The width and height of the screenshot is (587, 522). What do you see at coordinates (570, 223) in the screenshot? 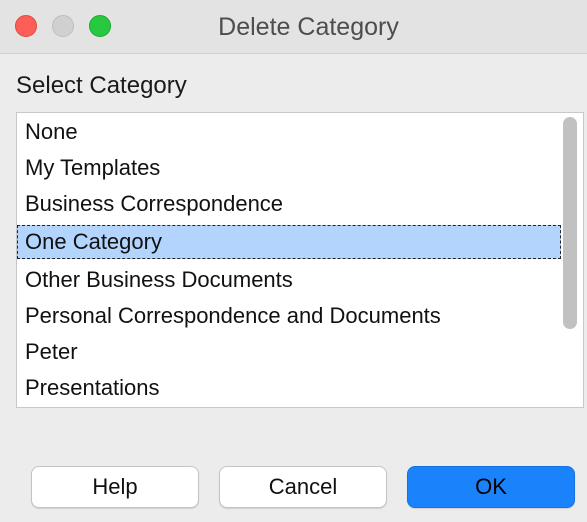
I see `list-scrollbar` at bounding box center [570, 223].